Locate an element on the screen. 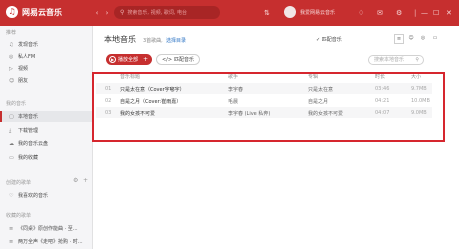 This screenshot has height=249, width=459. netease-logo-icon: ♫ is located at coordinates (12, 12).